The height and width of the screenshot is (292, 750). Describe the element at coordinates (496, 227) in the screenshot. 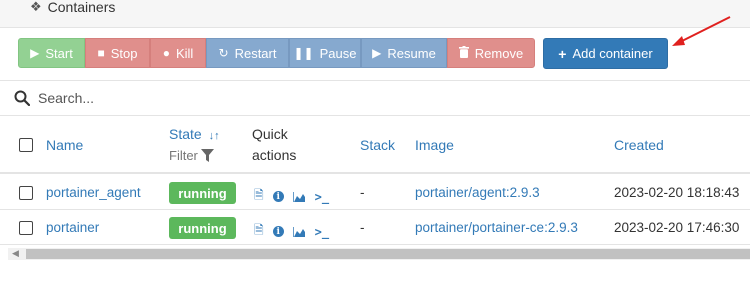

I see `image-link: portainer/portainer-ce:2.9.3` at that location.